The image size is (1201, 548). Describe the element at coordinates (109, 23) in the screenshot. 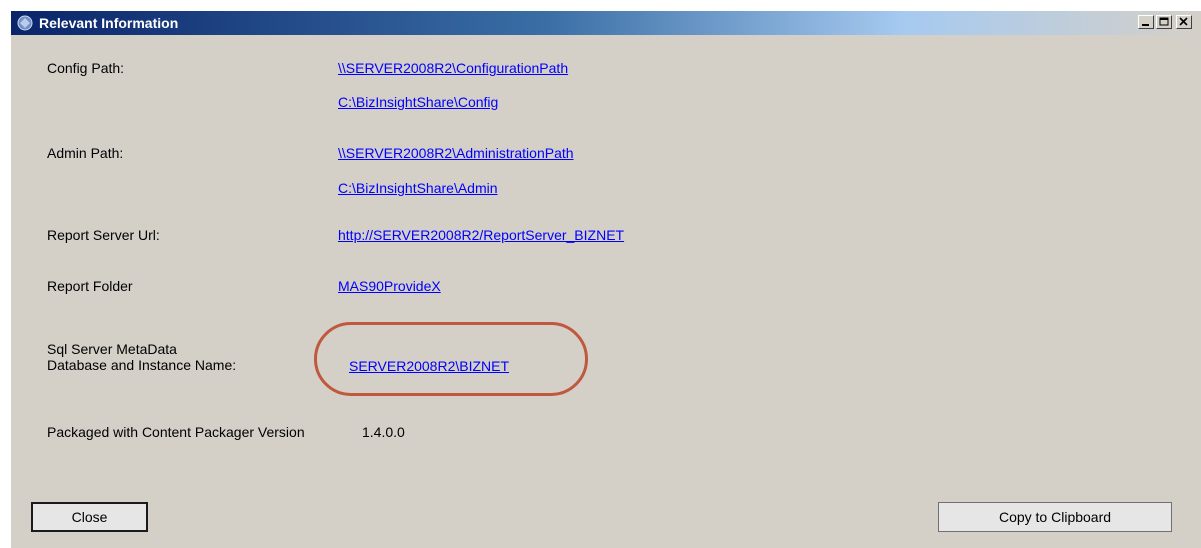

I see `window-title: Relevant Information` at that location.